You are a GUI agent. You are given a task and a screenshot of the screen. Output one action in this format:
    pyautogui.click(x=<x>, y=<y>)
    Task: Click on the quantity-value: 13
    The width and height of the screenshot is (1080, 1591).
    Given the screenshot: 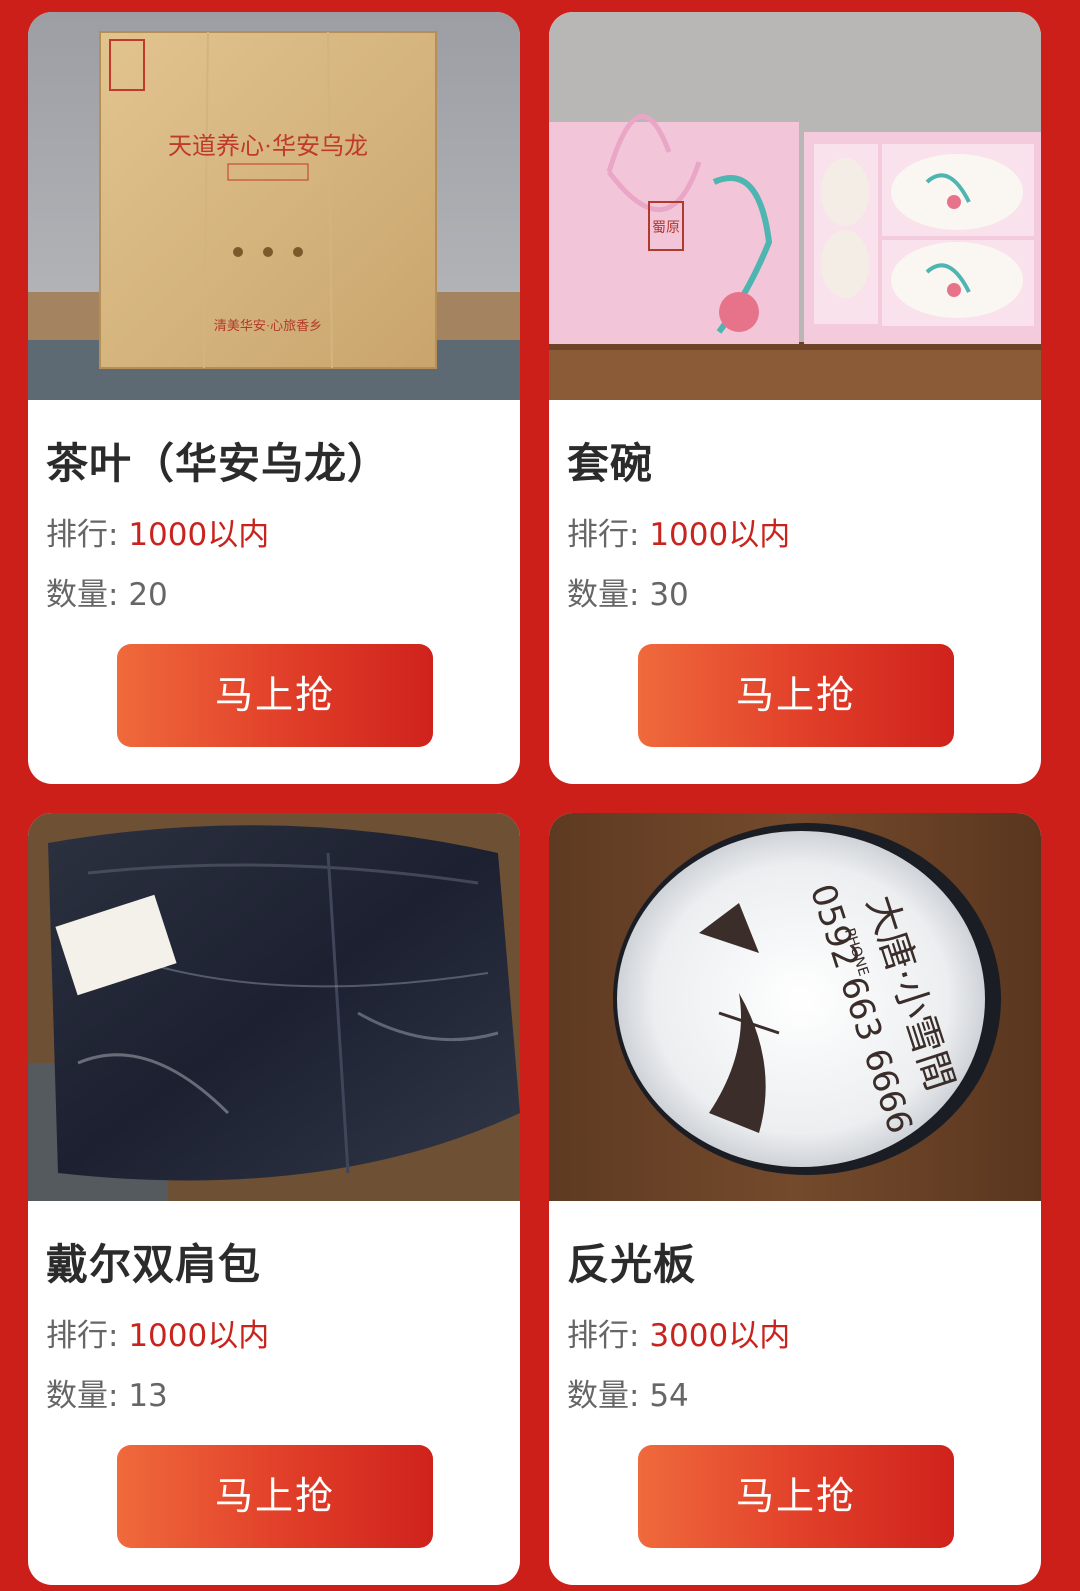 What is the action you would take?
    pyautogui.click(x=148, y=1396)
    